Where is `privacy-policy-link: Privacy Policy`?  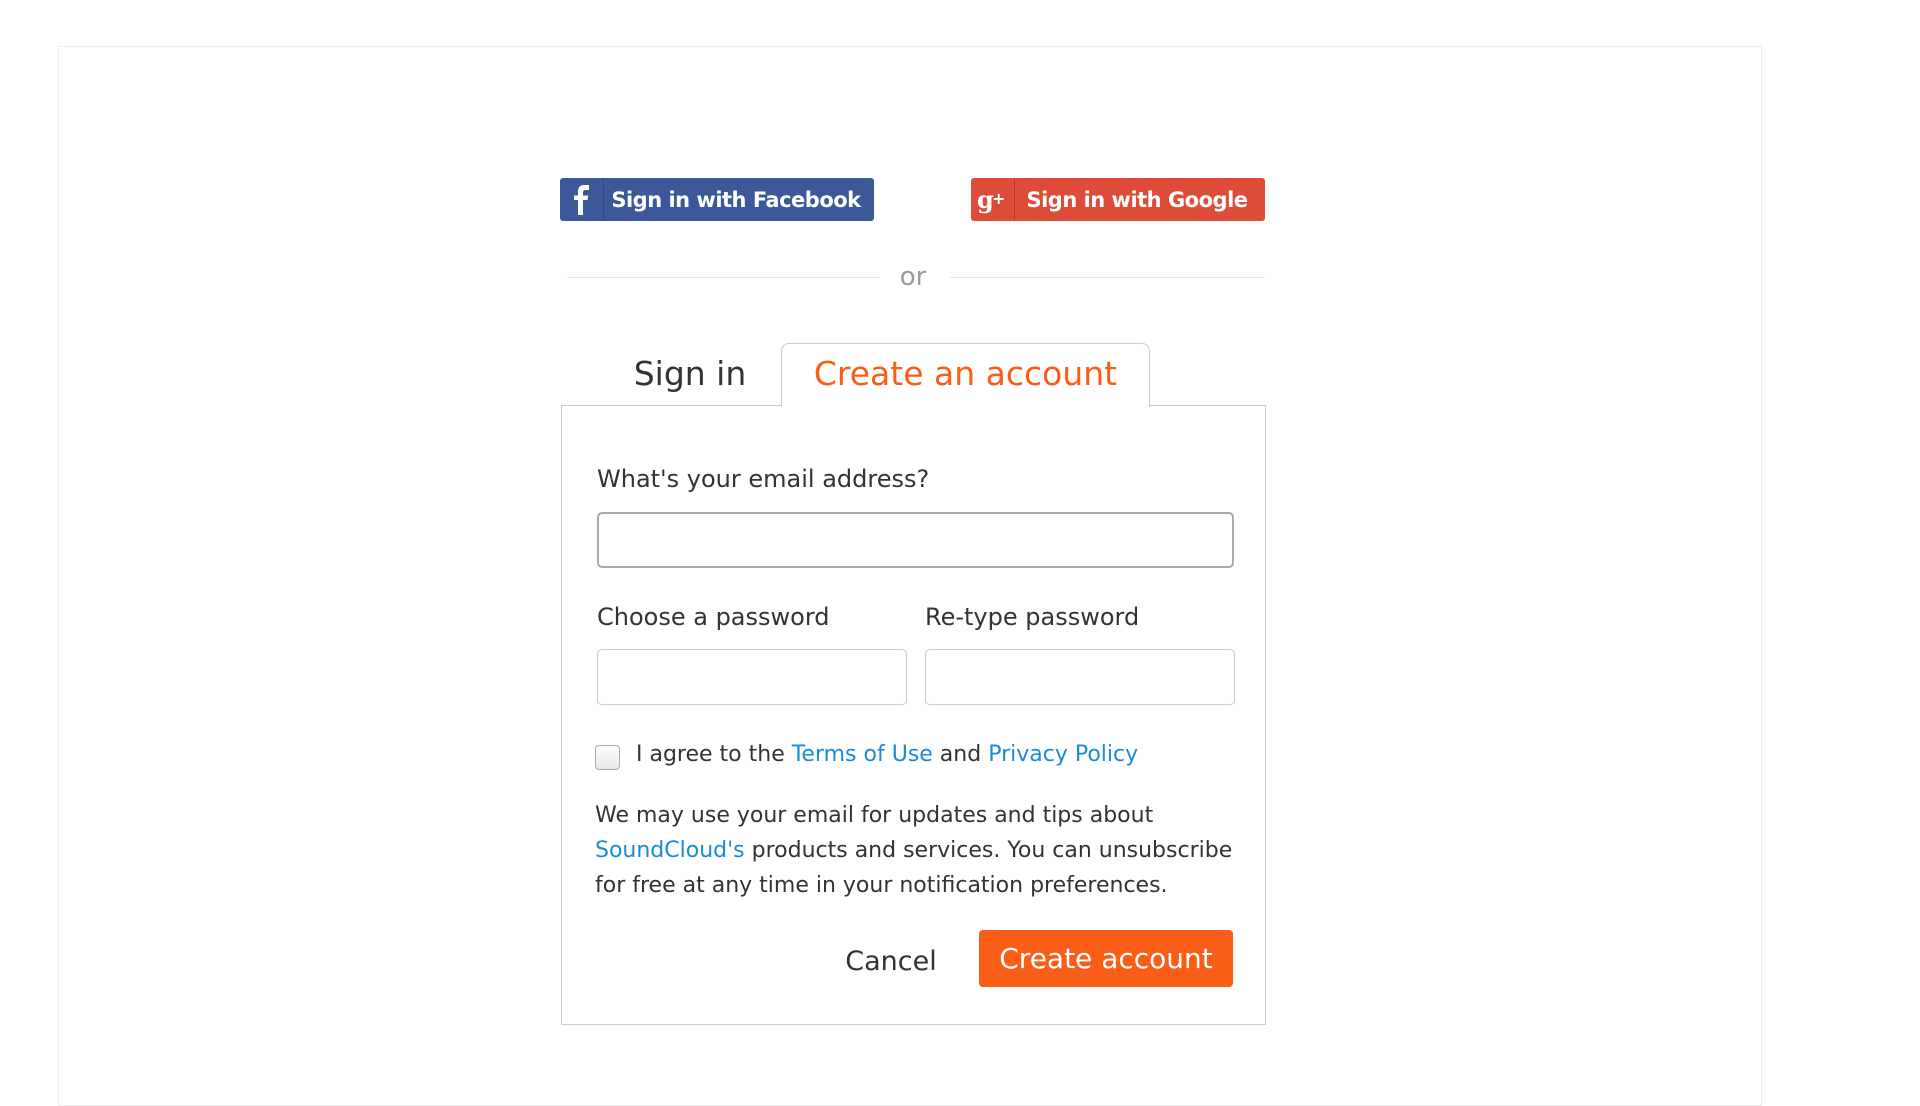
privacy-policy-link: Privacy Policy is located at coordinates (1063, 754).